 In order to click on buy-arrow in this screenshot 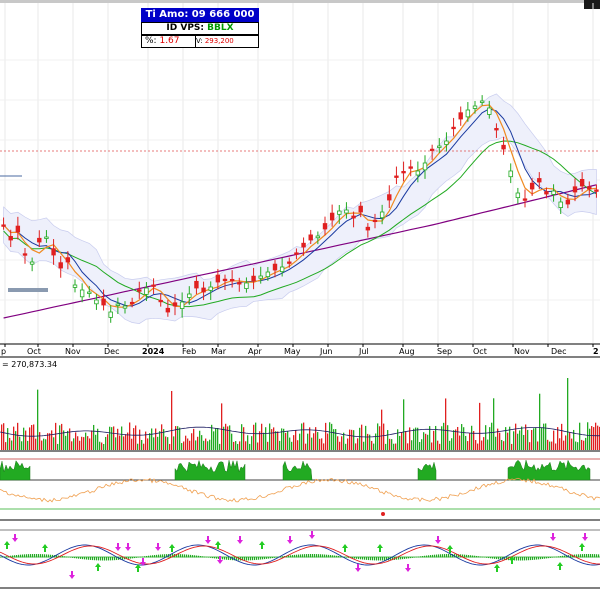, I will do `click(172, 548)`.